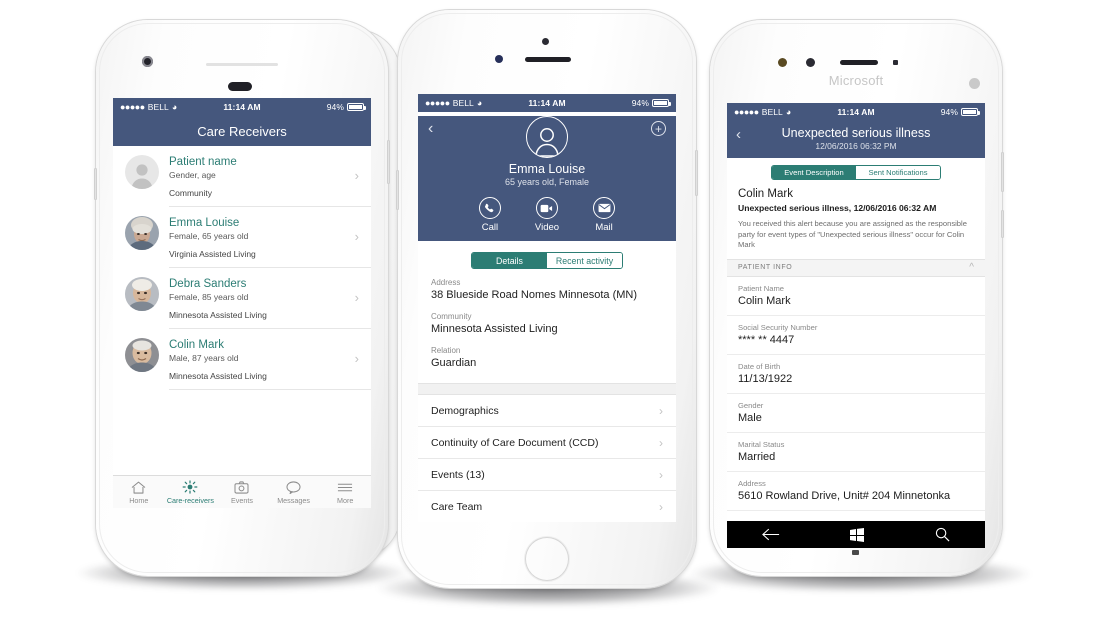 This screenshot has width=1103, height=620. I want to click on list-item-sub: Female, 85 years old, so click(209, 297).